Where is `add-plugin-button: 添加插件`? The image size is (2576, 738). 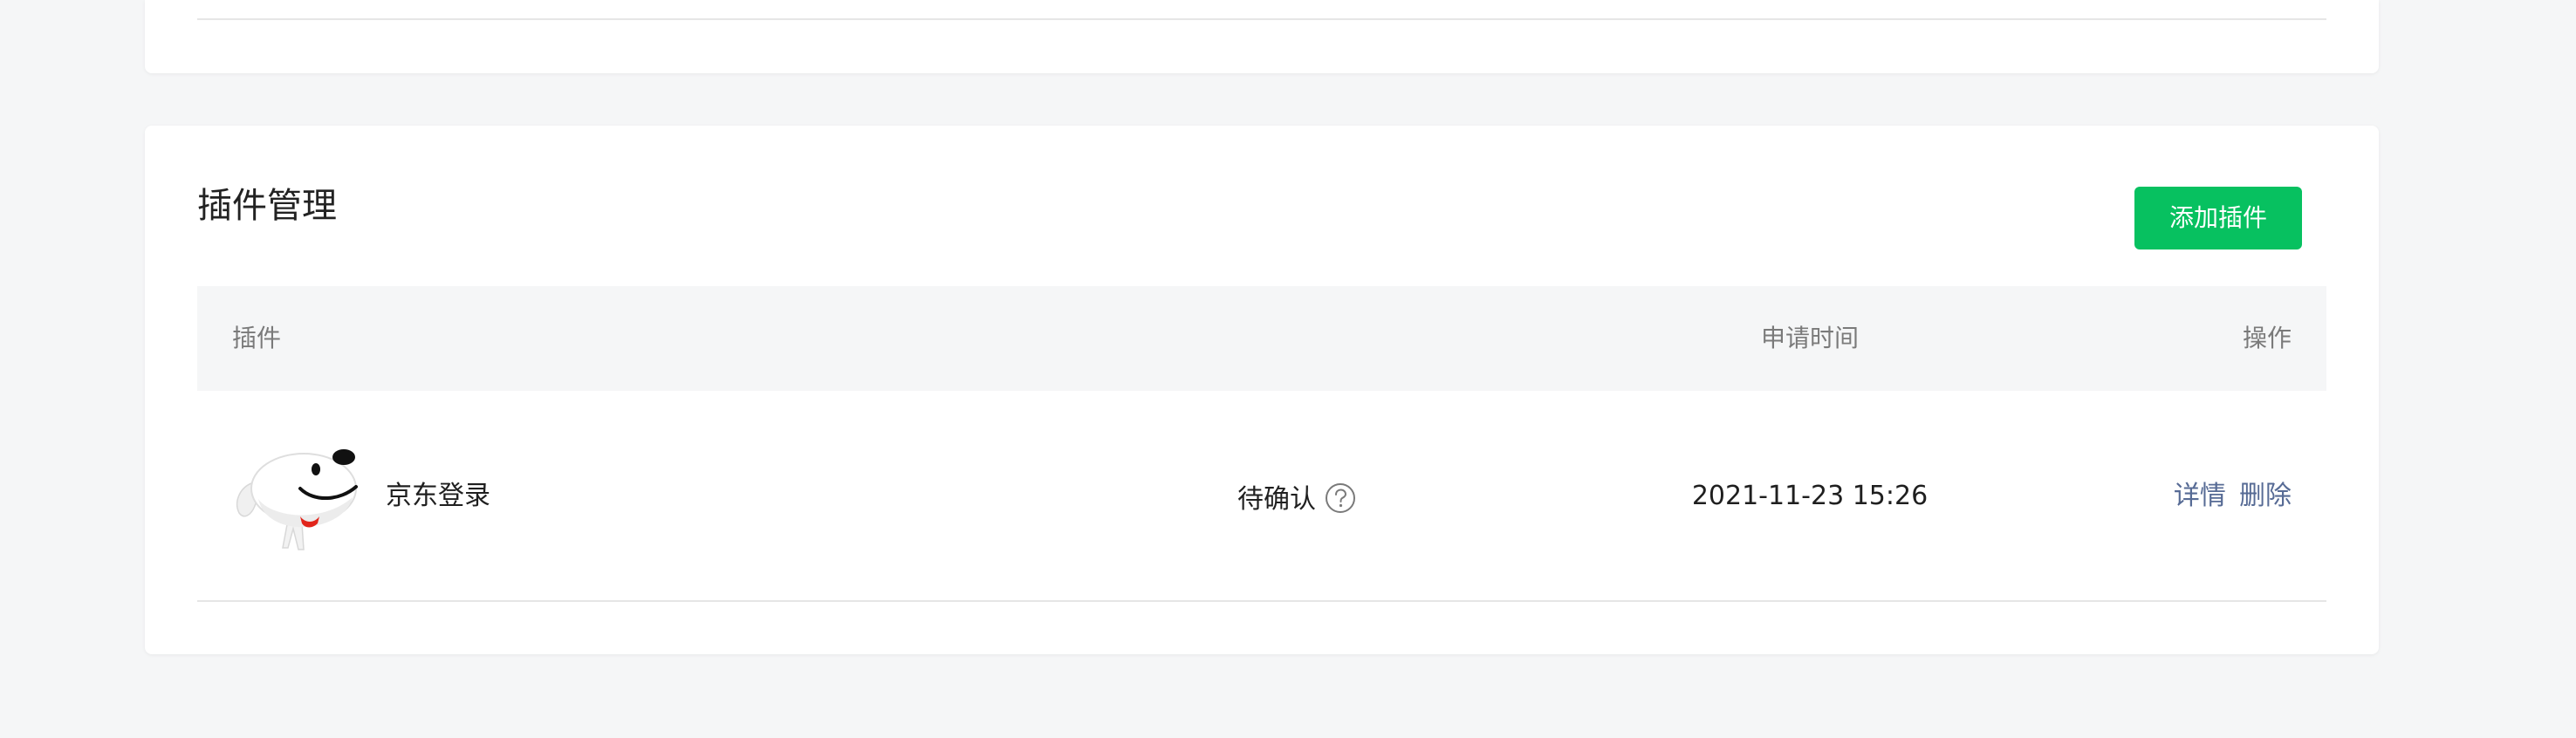 add-plugin-button: 添加插件 is located at coordinates (2218, 218).